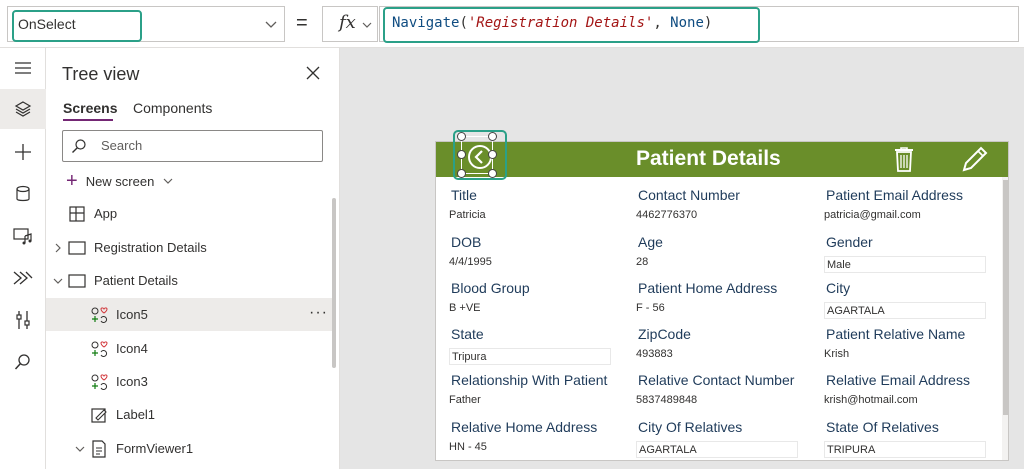 The width and height of the screenshot is (1024, 469). I want to click on close-icon, so click(313, 73).